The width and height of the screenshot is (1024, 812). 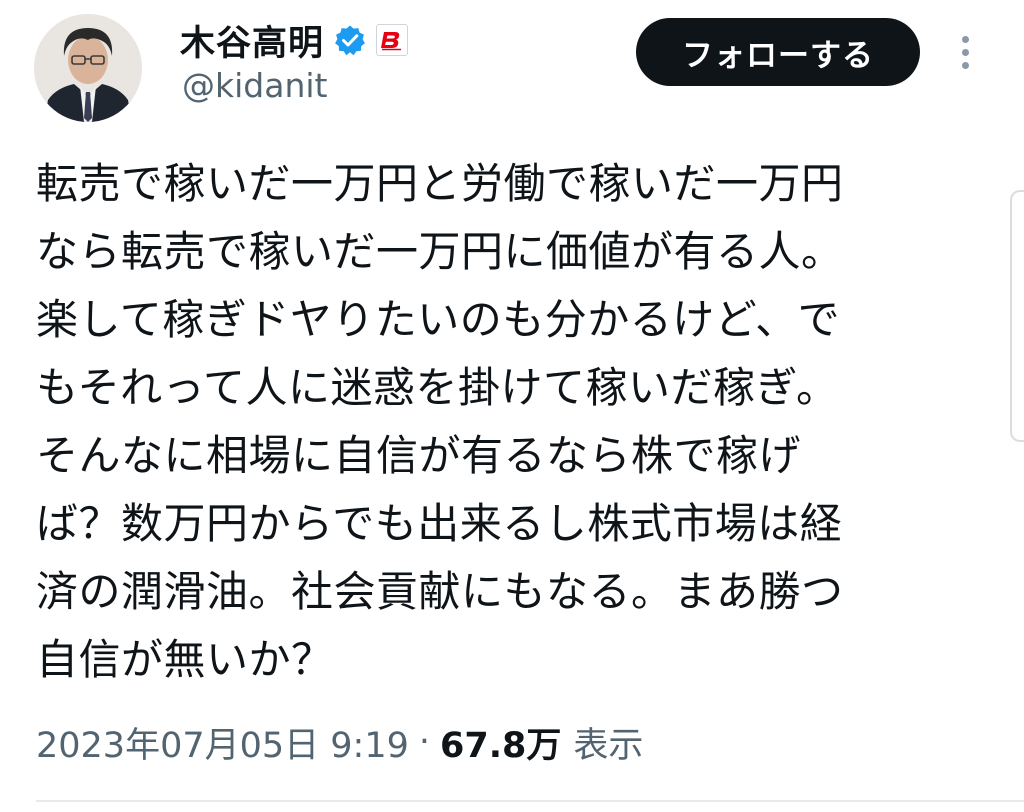 I want to click on more-vertical-icon, so click(x=965, y=52).